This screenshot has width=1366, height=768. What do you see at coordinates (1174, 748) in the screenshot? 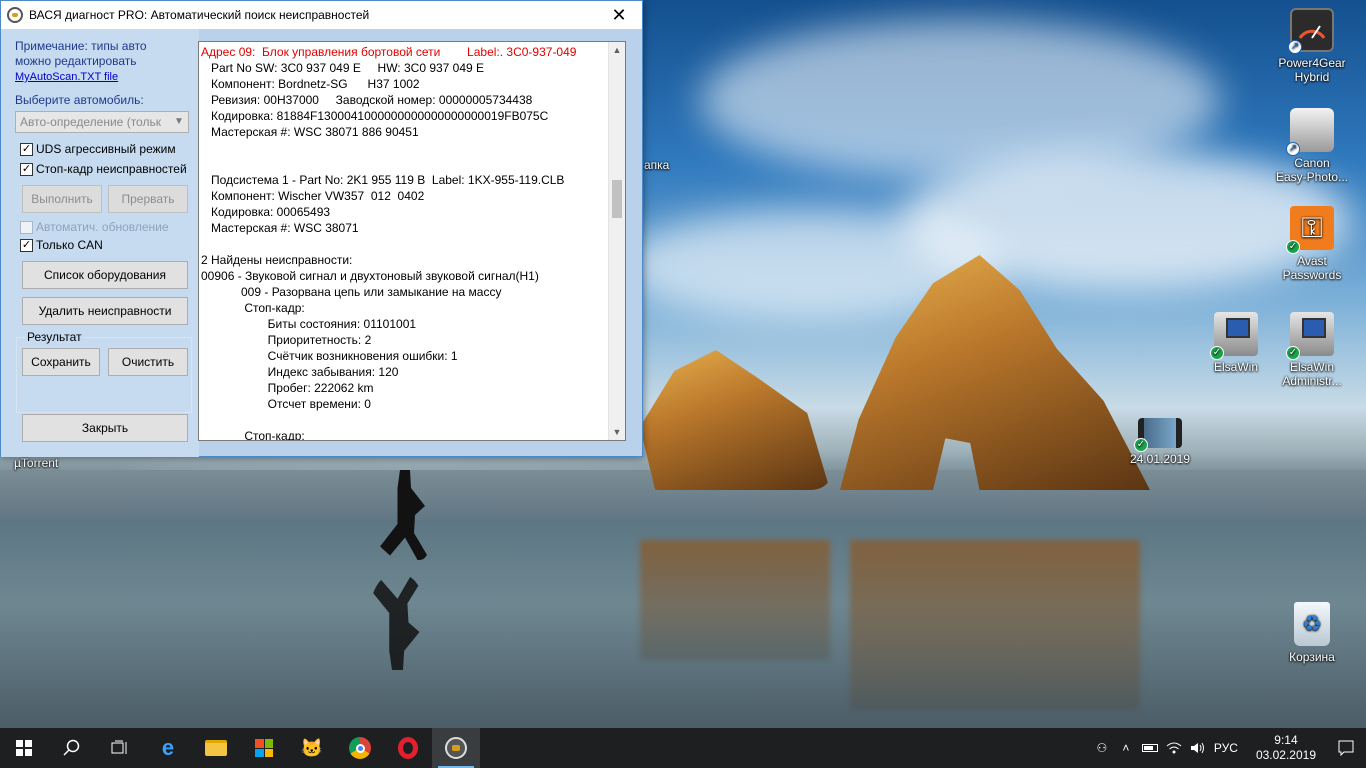
I see `wifi-icon` at bounding box center [1174, 748].